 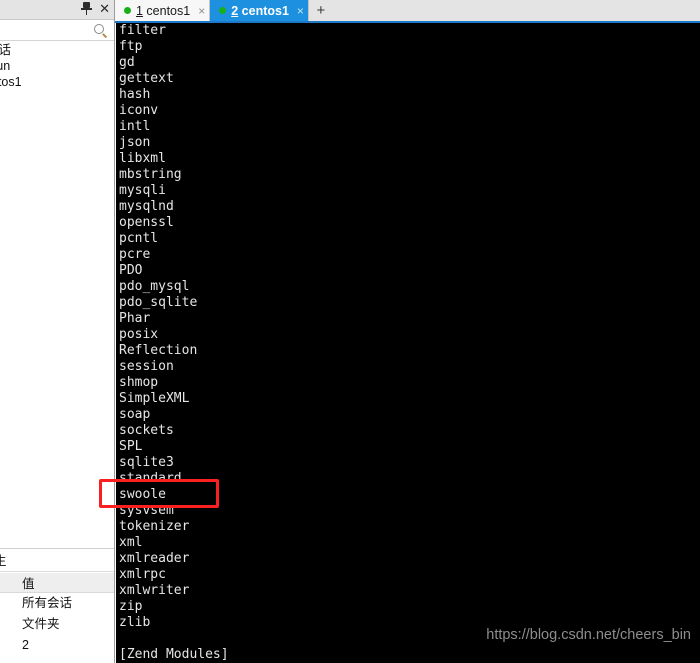 I want to click on terminal-line: hash, so click(x=135, y=94).